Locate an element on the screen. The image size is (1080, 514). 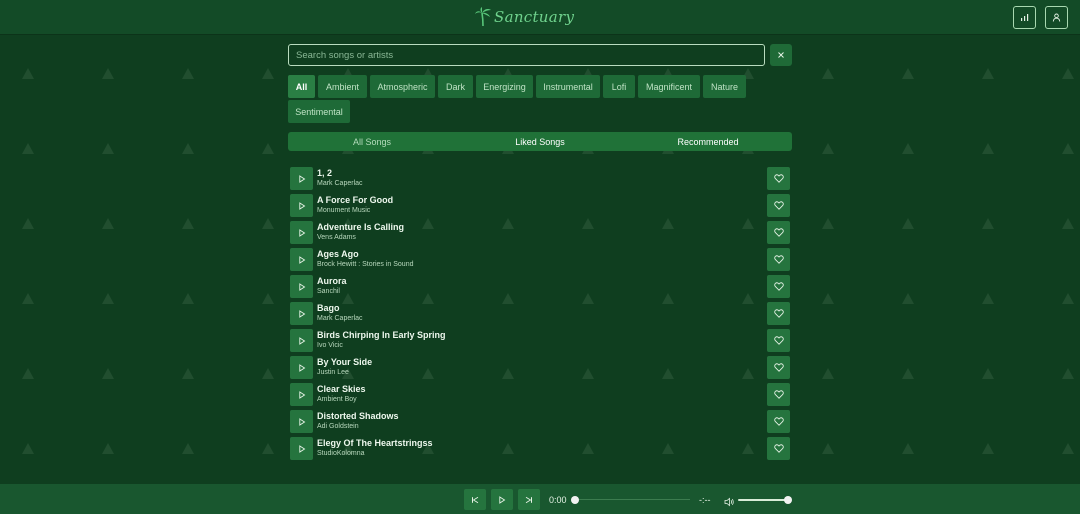
current-time: 0:00 is located at coordinates (558, 500).